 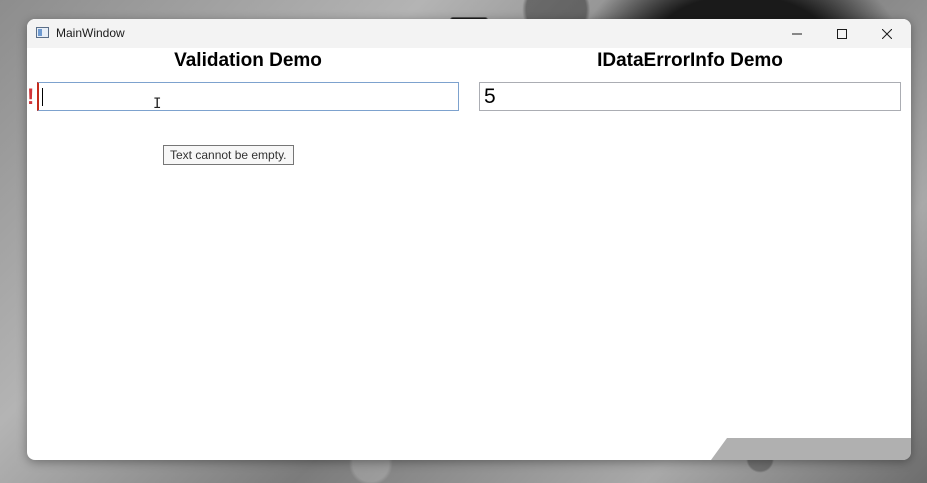 What do you see at coordinates (90, 33) in the screenshot?
I see `window-title: MainWindow` at bounding box center [90, 33].